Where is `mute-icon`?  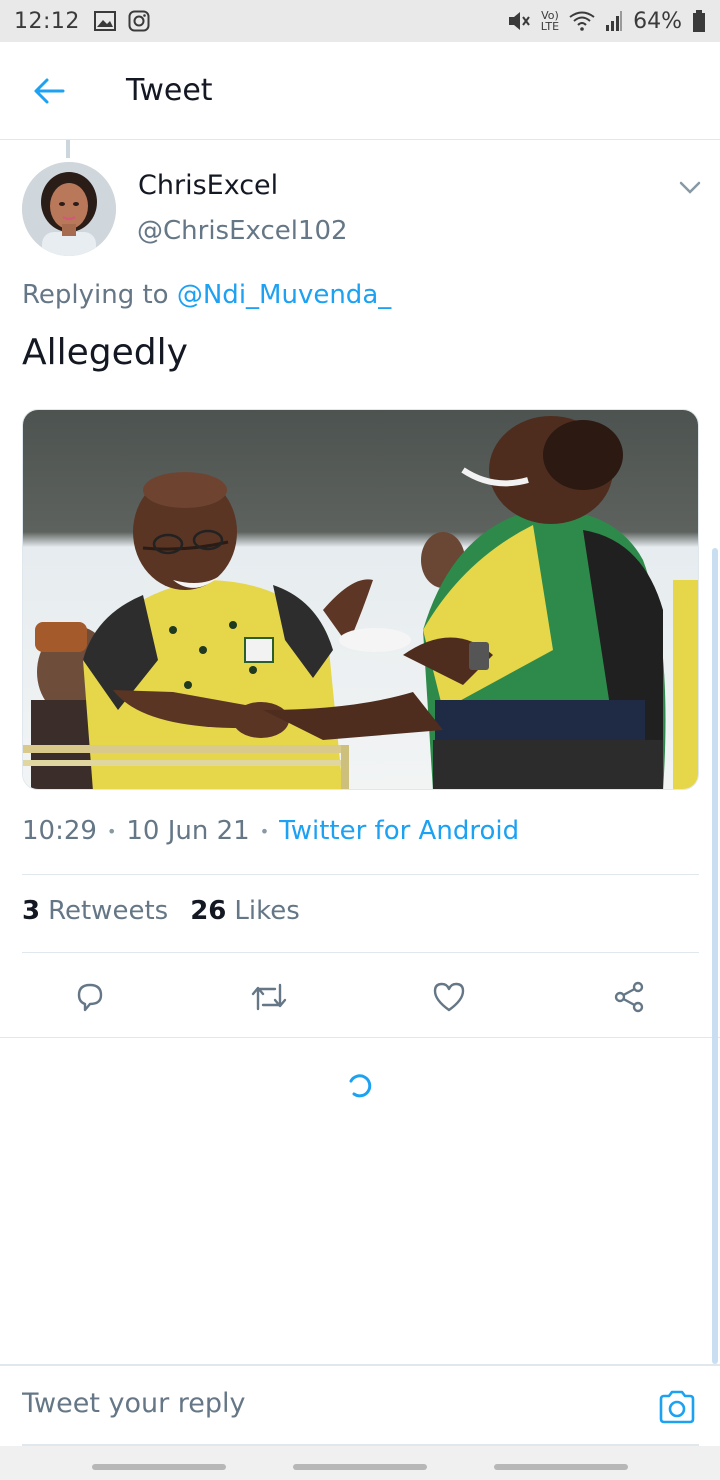 mute-icon is located at coordinates (519, 21).